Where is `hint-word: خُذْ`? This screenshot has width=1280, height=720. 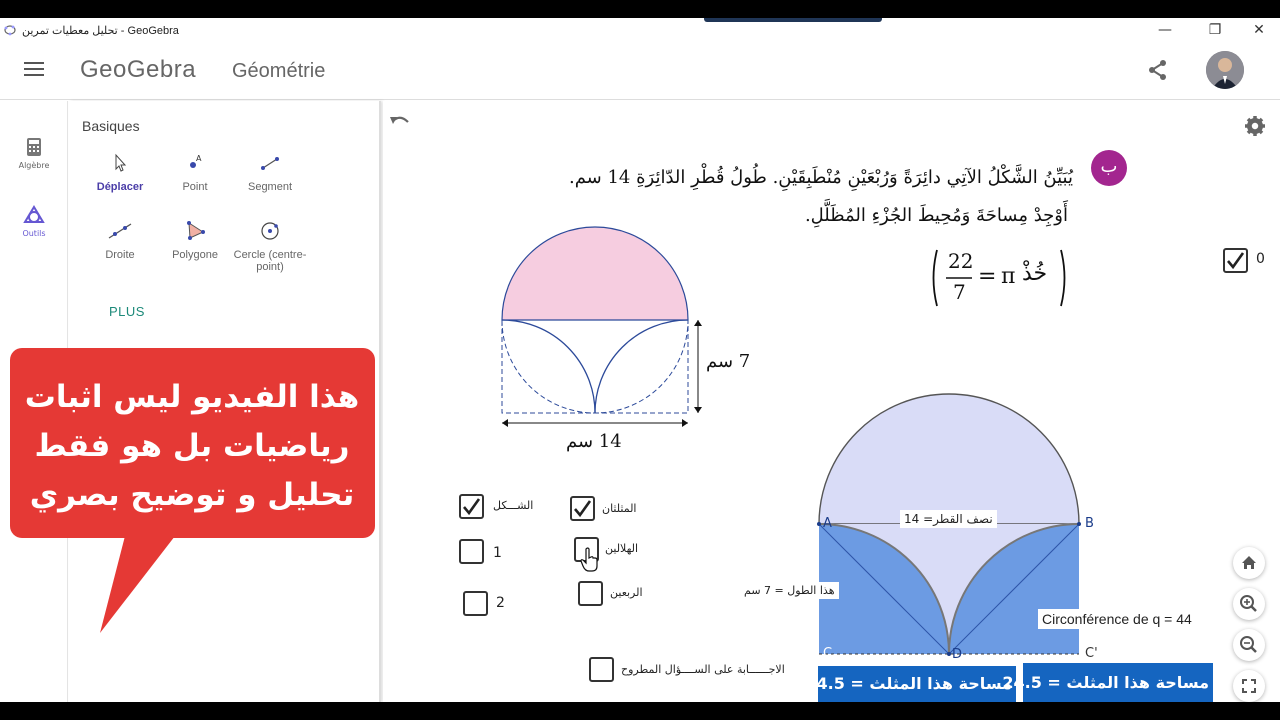
hint-word: خُذْ is located at coordinates (1035, 273).